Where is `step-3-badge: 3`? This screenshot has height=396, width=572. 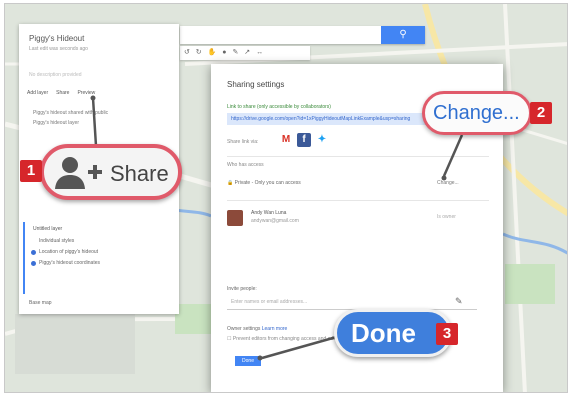 step-3-badge: 3 is located at coordinates (447, 334).